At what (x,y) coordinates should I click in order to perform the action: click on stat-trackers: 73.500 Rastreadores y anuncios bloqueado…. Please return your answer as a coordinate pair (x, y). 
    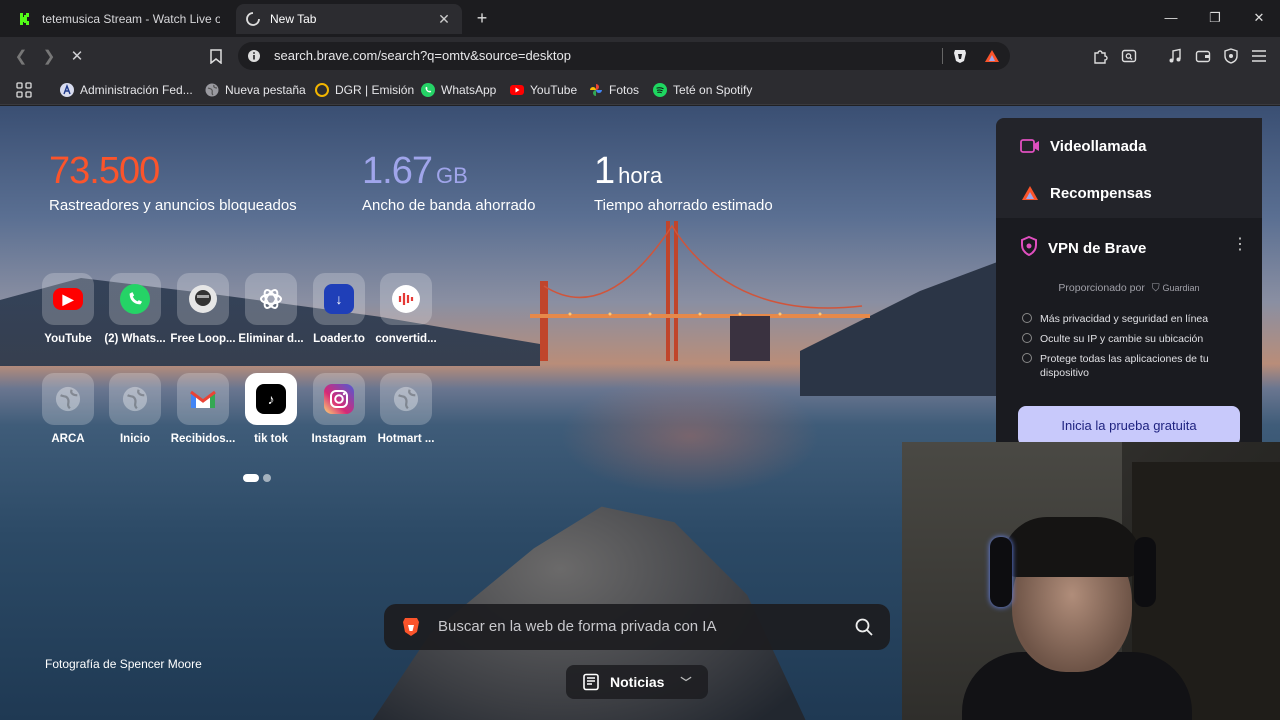
    Looking at the image, I should click on (173, 182).